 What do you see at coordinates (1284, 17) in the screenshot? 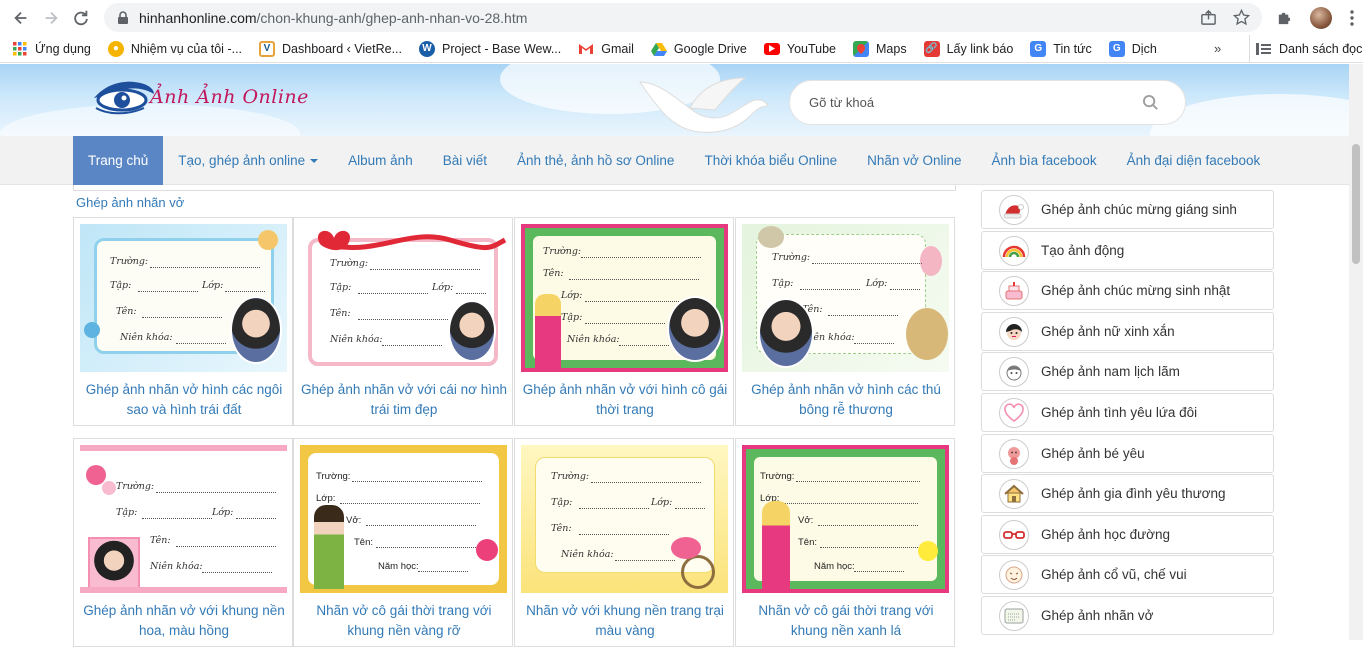
I see `extensions-puzzle-icon` at bounding box center [1284, 17].